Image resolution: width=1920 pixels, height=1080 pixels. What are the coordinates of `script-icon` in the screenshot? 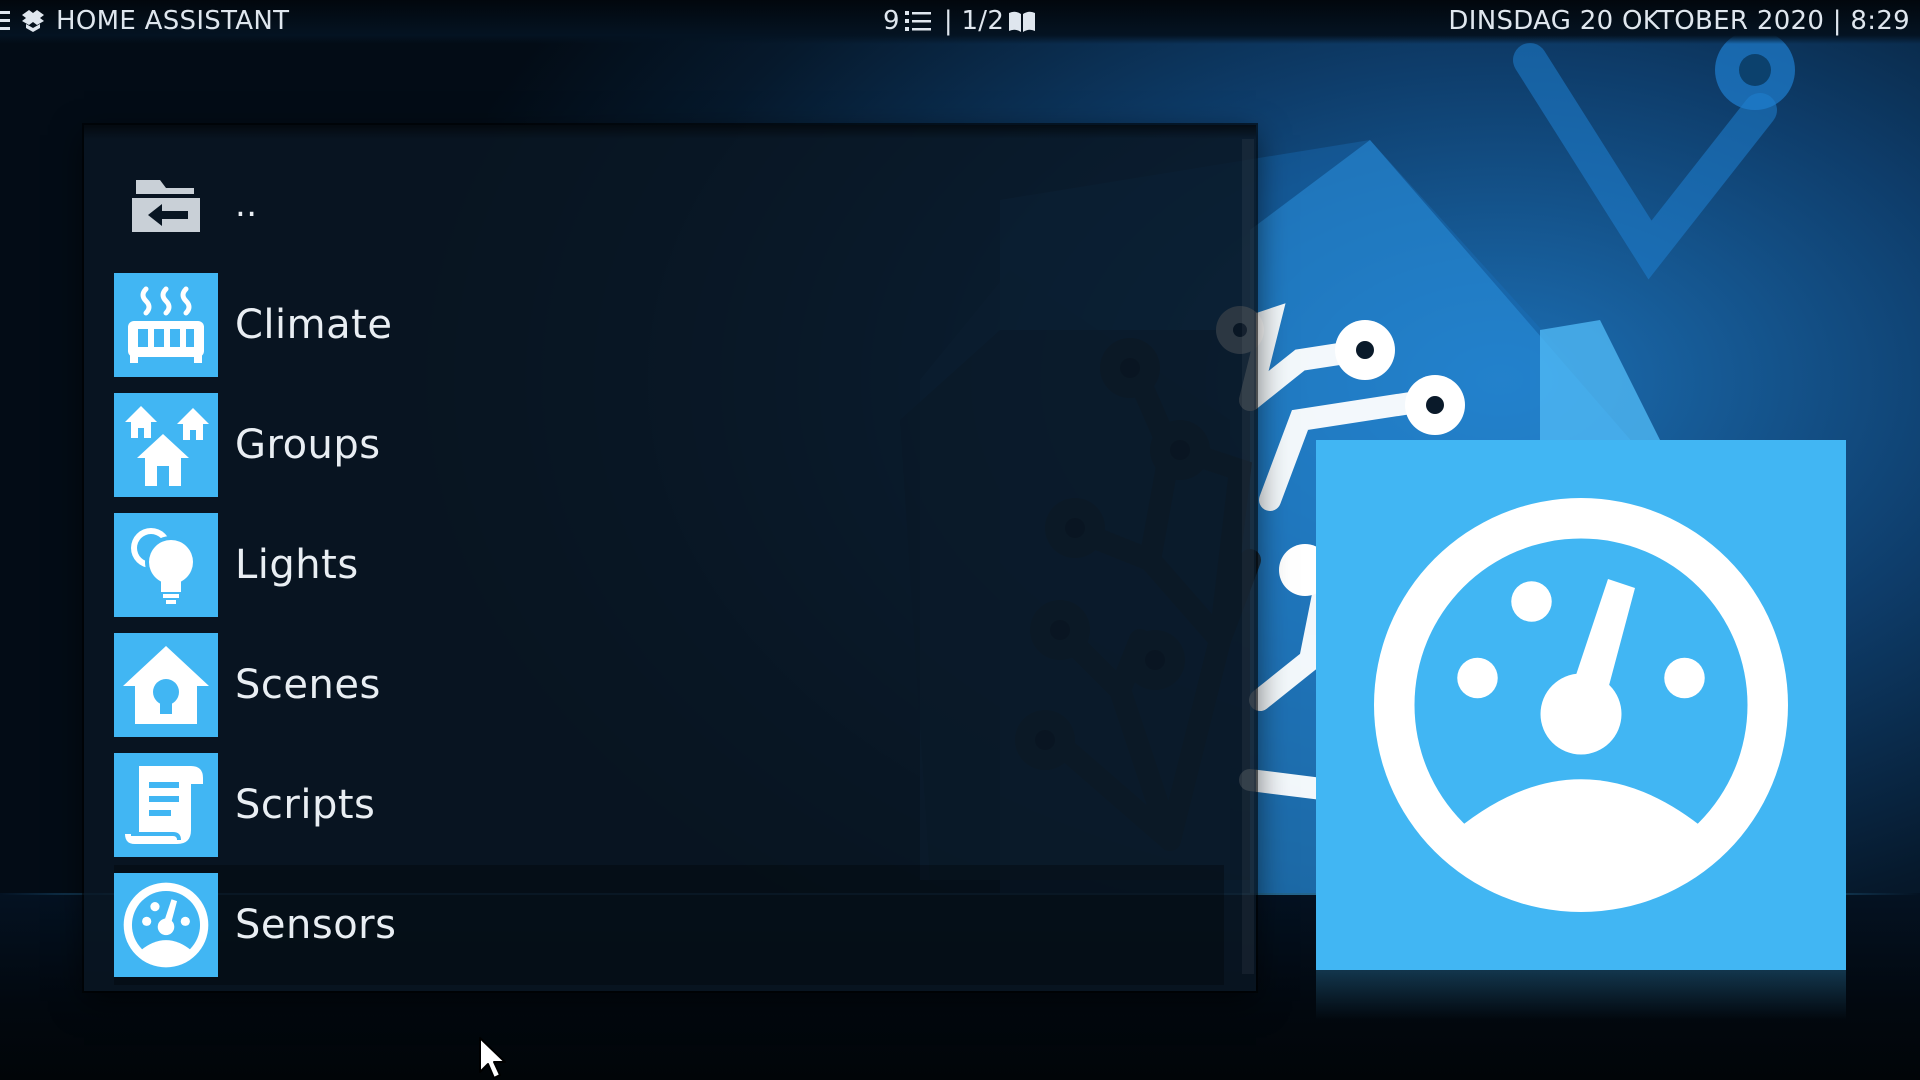 It's located at (166, 805).